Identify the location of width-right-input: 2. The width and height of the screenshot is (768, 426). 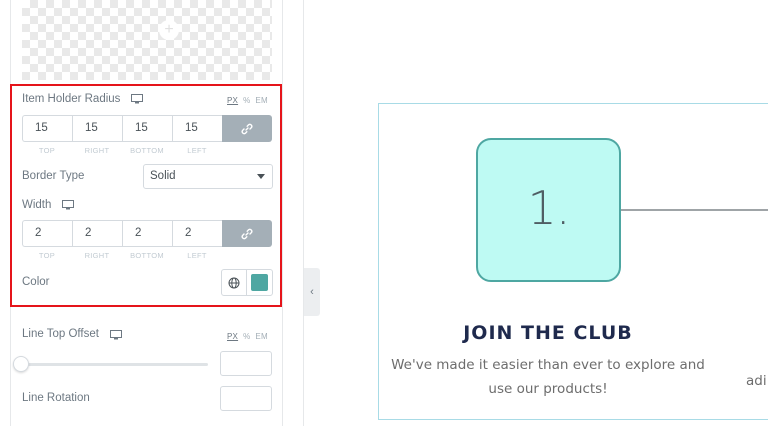
(97, 233).